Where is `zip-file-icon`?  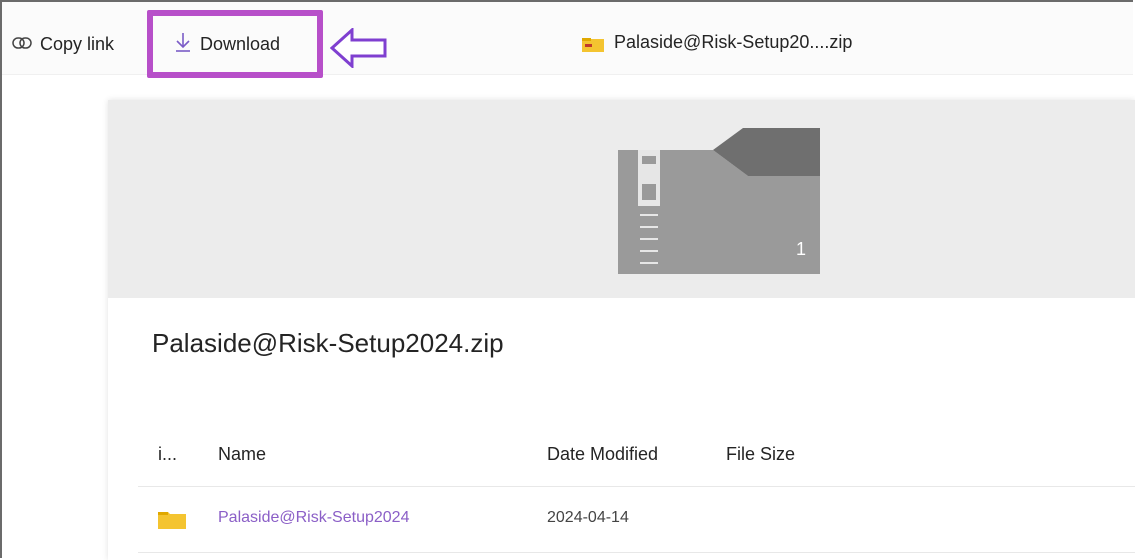 zip-file-icon is located at coordinates (593, 44).